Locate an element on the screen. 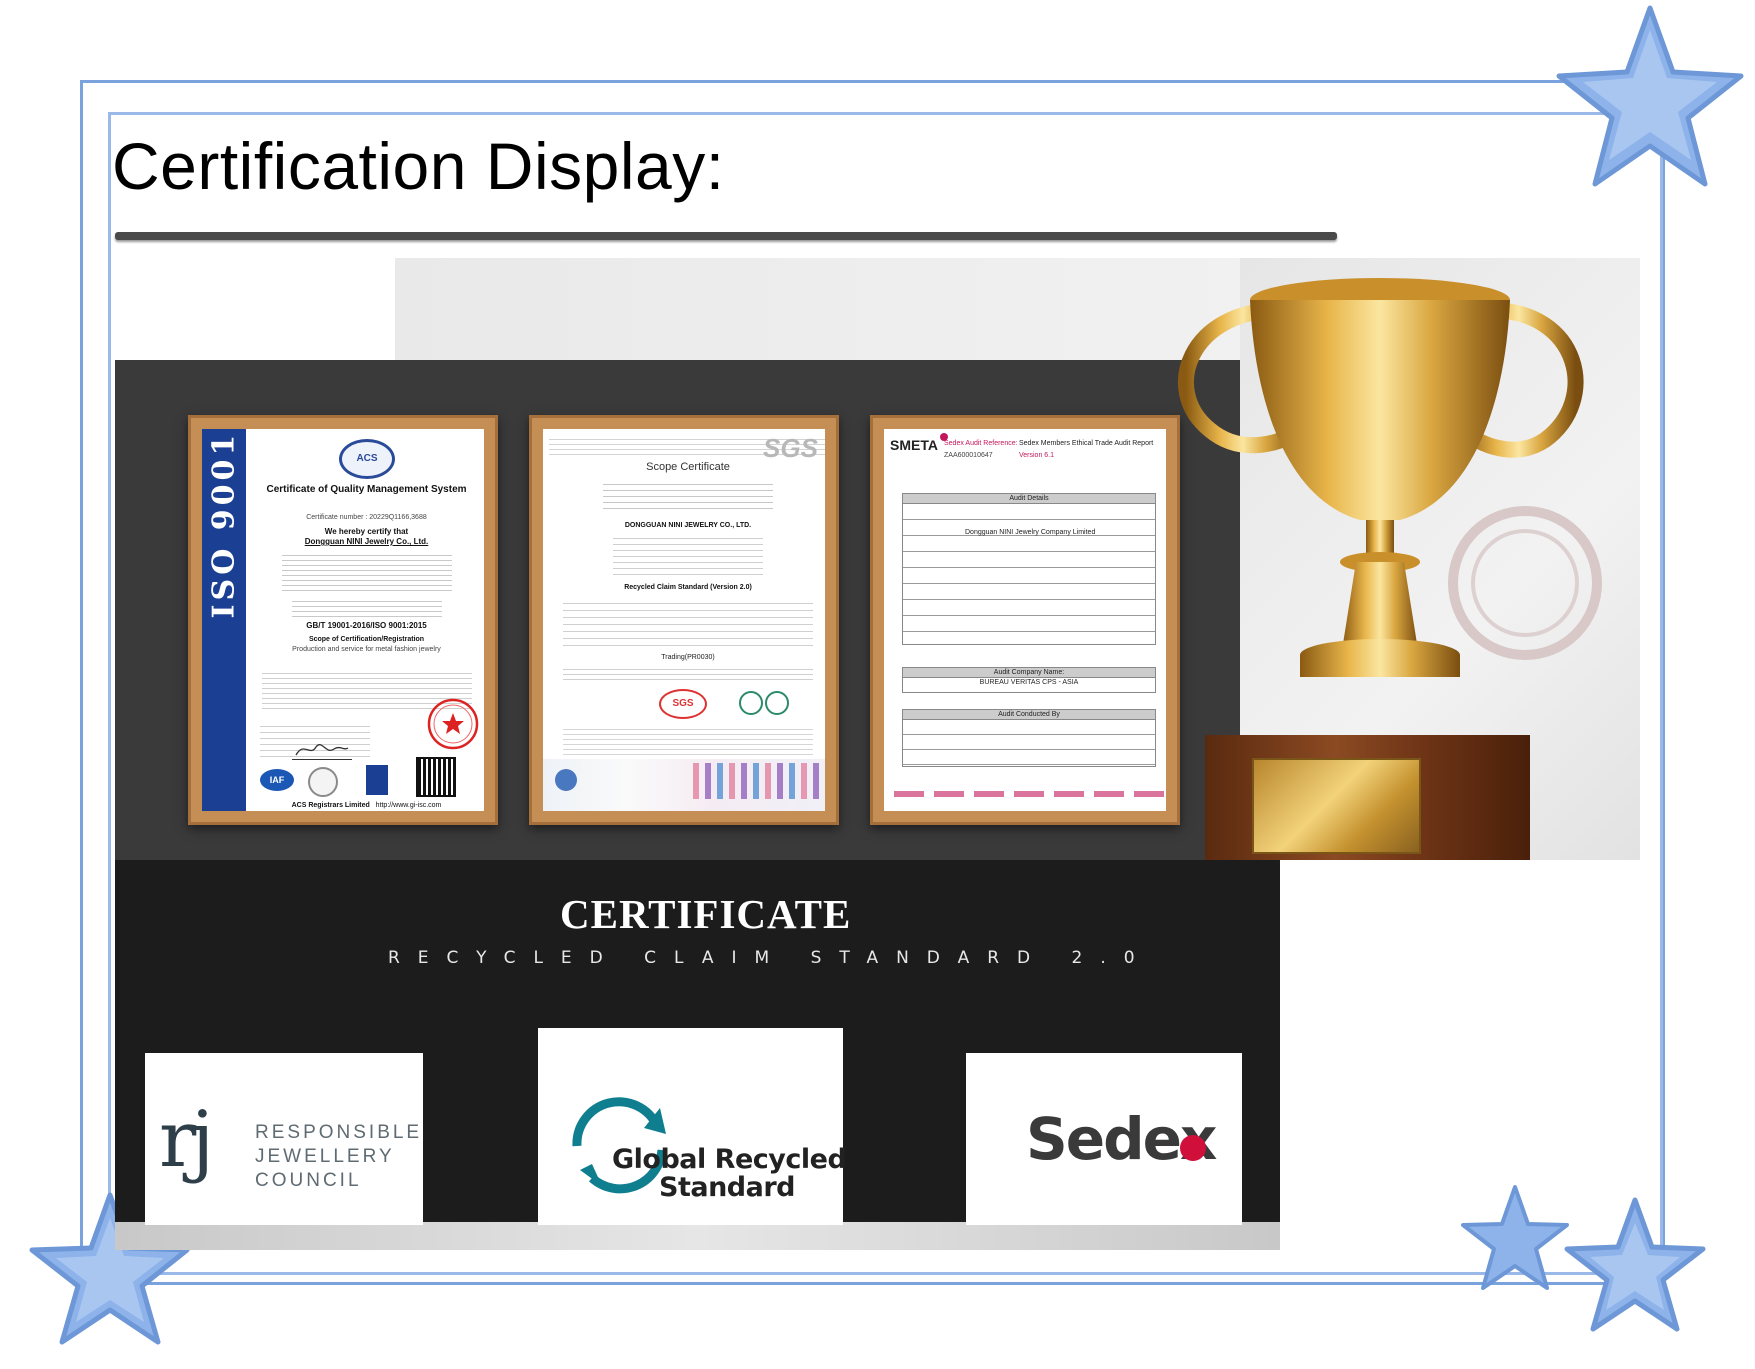  iso-red-seal is located at coordinates (453, 724).